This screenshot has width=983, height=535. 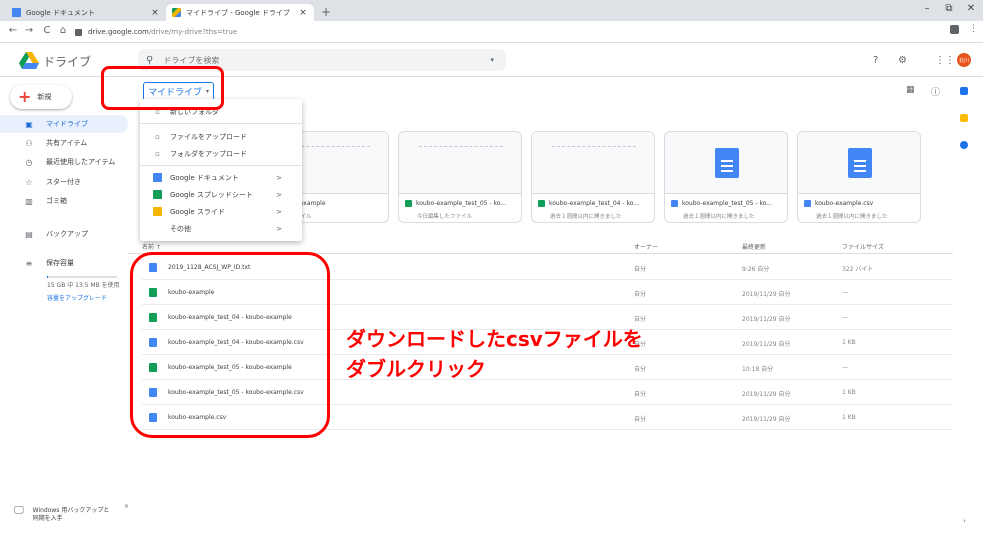 I want to click on menu-item-google-docs: Google ドキュメント >, so click(x=221, y=177).